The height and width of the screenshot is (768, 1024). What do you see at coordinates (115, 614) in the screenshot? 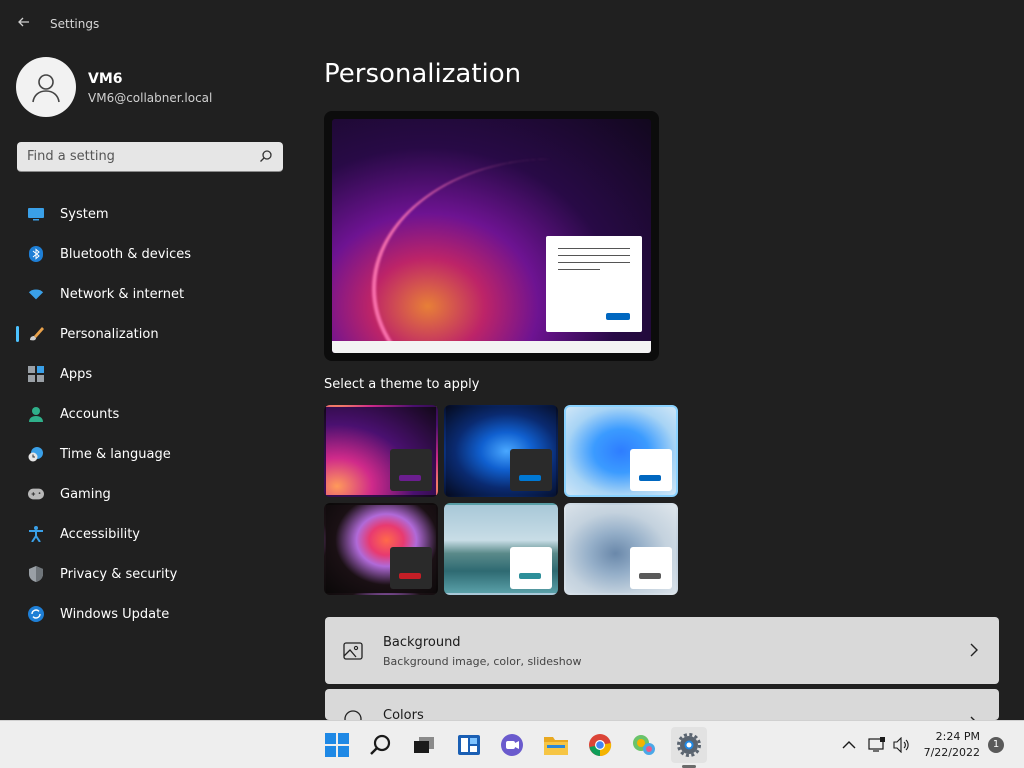
I see `sidebar-item-label: Windows Update` at bounding box center [115, 614].